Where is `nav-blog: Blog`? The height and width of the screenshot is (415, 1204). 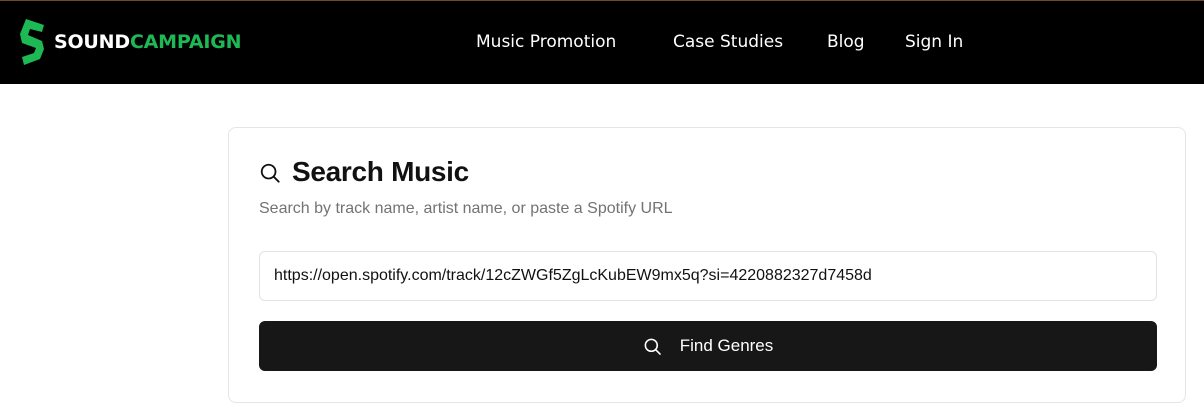
nav-blog: Blog is located at coordinates (846, 42).